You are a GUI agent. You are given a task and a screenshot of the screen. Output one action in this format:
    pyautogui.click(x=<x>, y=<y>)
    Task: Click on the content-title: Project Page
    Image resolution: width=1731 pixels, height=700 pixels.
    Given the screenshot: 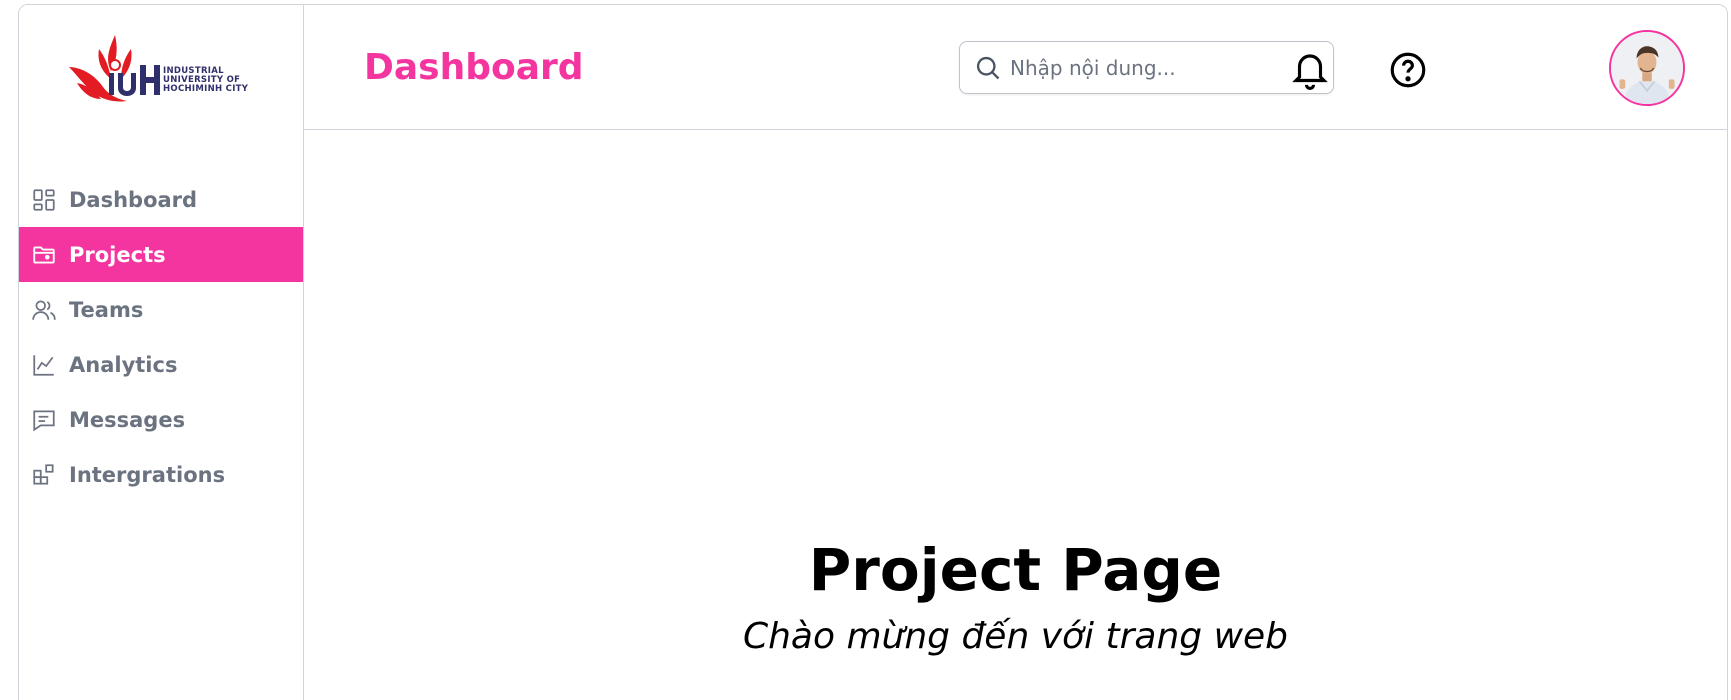 What is the action you would take?
    pyautogui.click(x=1015, y=570)
    